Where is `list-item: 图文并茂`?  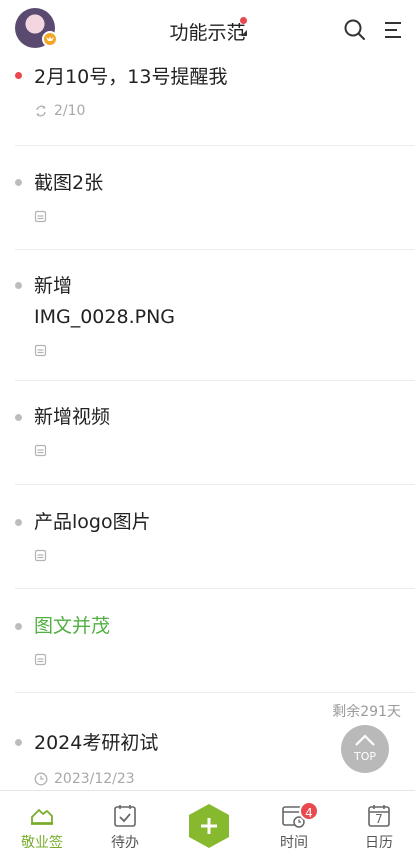 list-item: 图文并茂 is located at coordinates (215, 641).